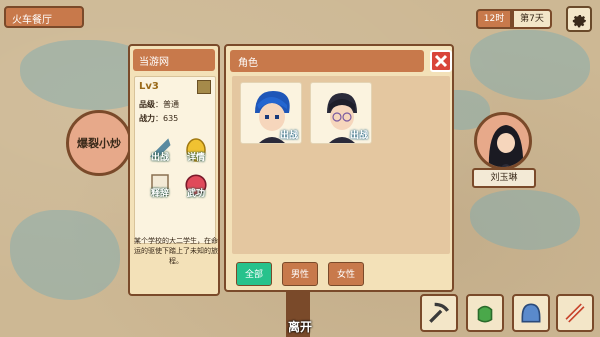  I want to click on filter-female-button: 女性, so click(346, 274).